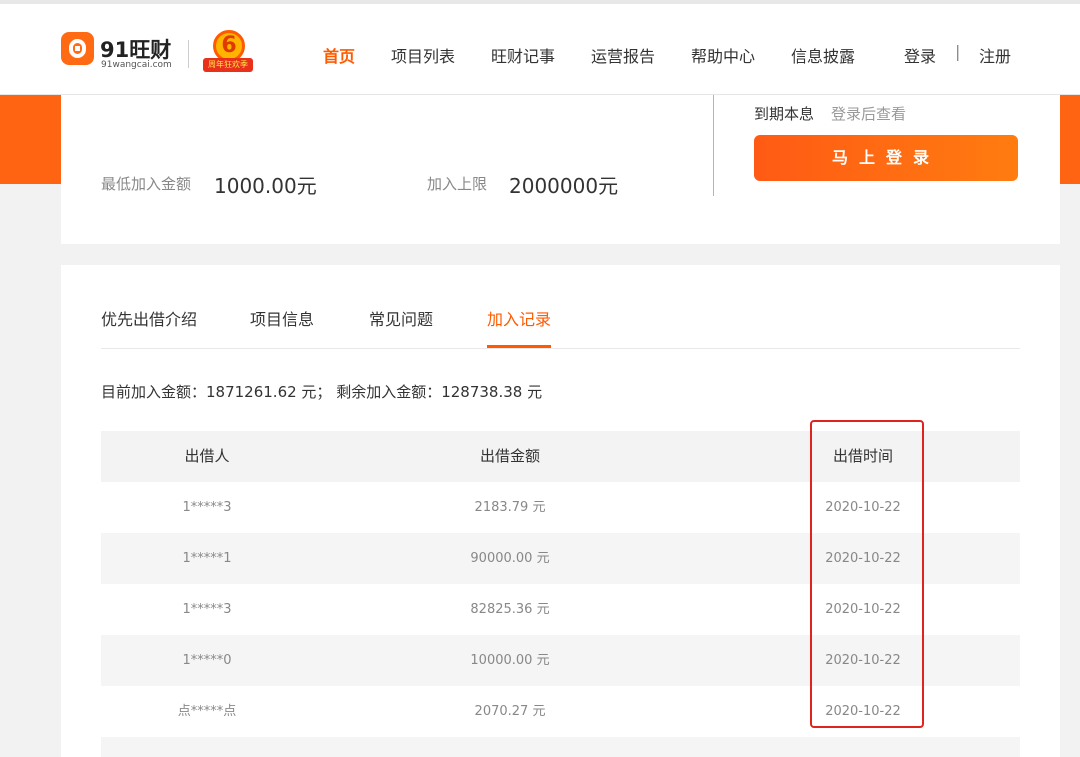 The image size is (1080, 757). I want to click on min-amount-label: 最低加入金额, so click(146, 184).